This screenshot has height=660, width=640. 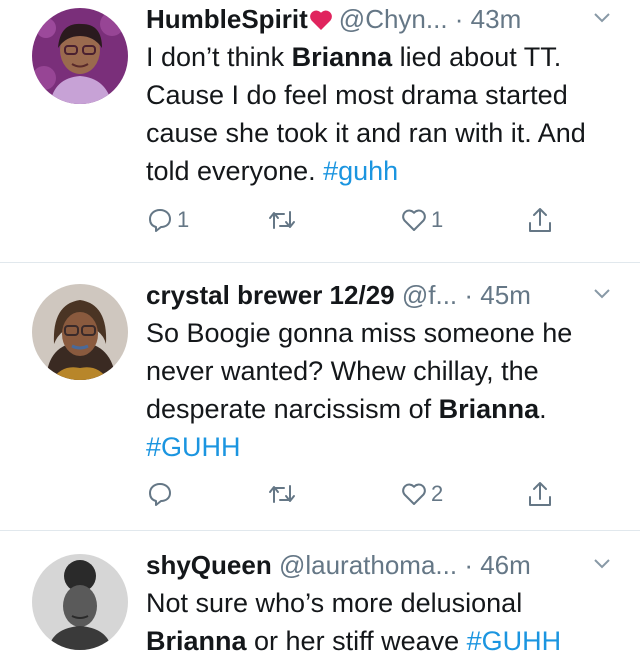 I want to click on display-name: shyQueen, so click(x=209, y=565).